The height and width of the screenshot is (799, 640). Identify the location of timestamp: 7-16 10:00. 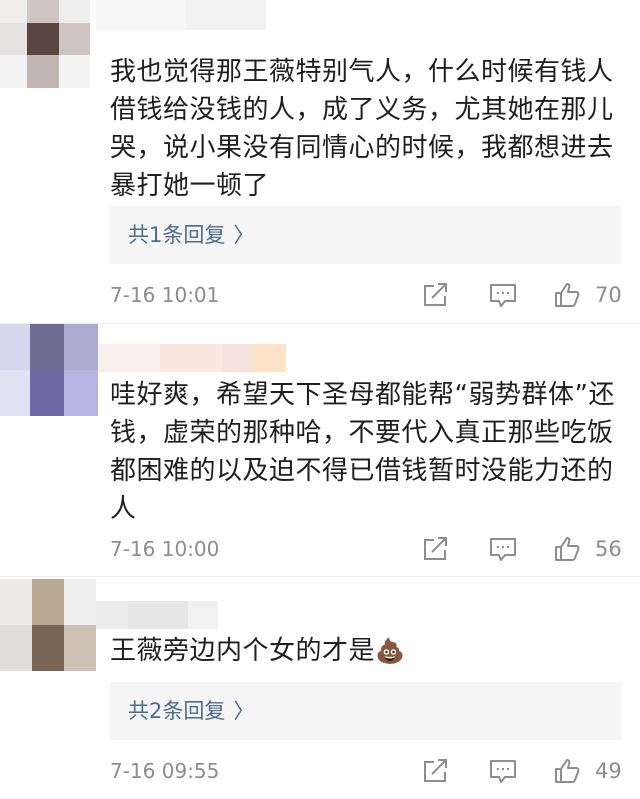
(165, 549).